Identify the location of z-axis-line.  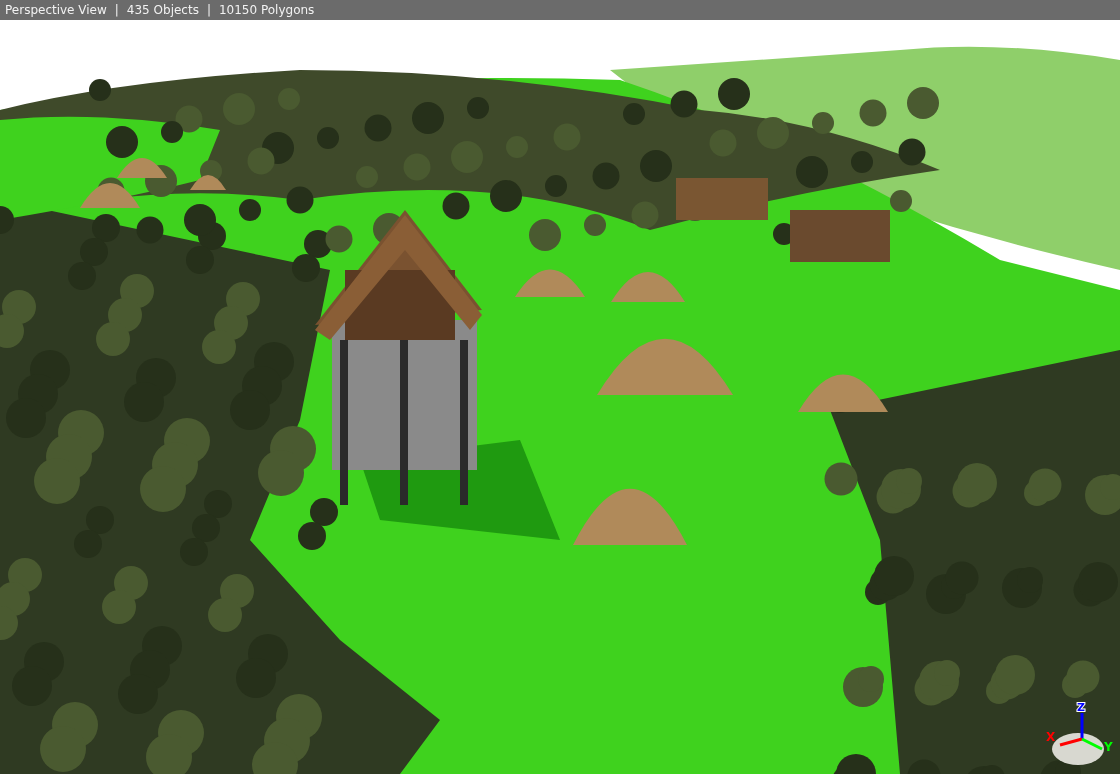
(1082, 726).